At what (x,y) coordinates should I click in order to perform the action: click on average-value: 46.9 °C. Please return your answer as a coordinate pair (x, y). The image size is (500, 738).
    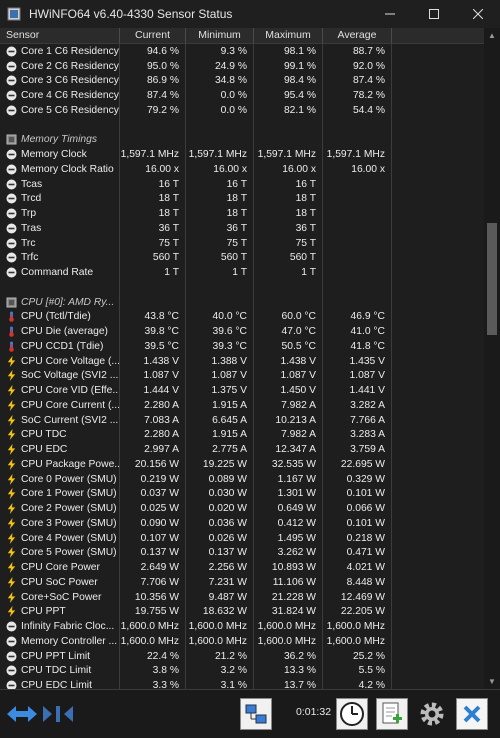
    Looking at the image, I should click on (357, 317).